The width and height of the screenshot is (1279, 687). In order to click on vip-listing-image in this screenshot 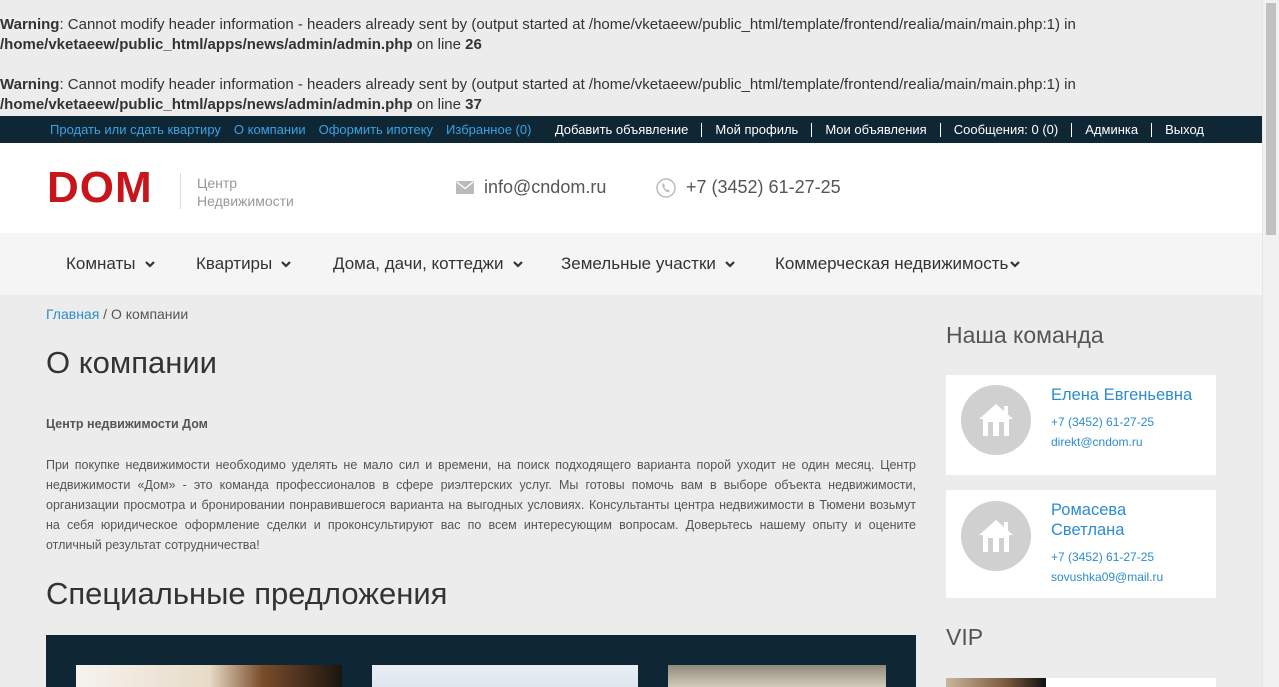, I will do `click(996, 682)`.